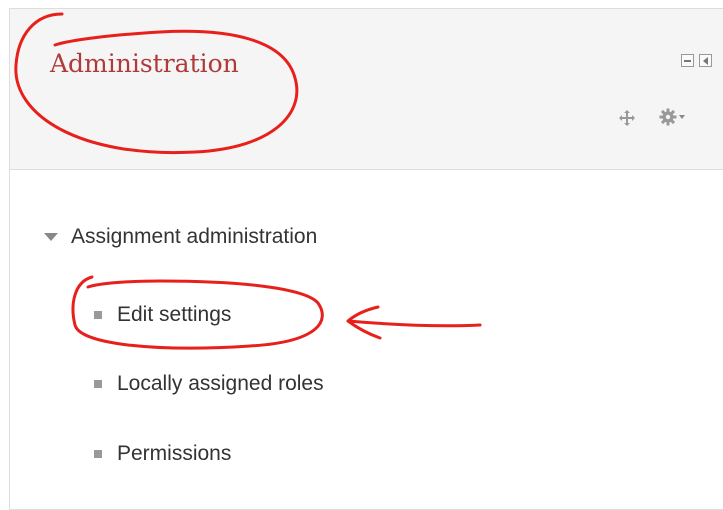  I want to click on menu-item-label: Edit settings, so click(174, 314).